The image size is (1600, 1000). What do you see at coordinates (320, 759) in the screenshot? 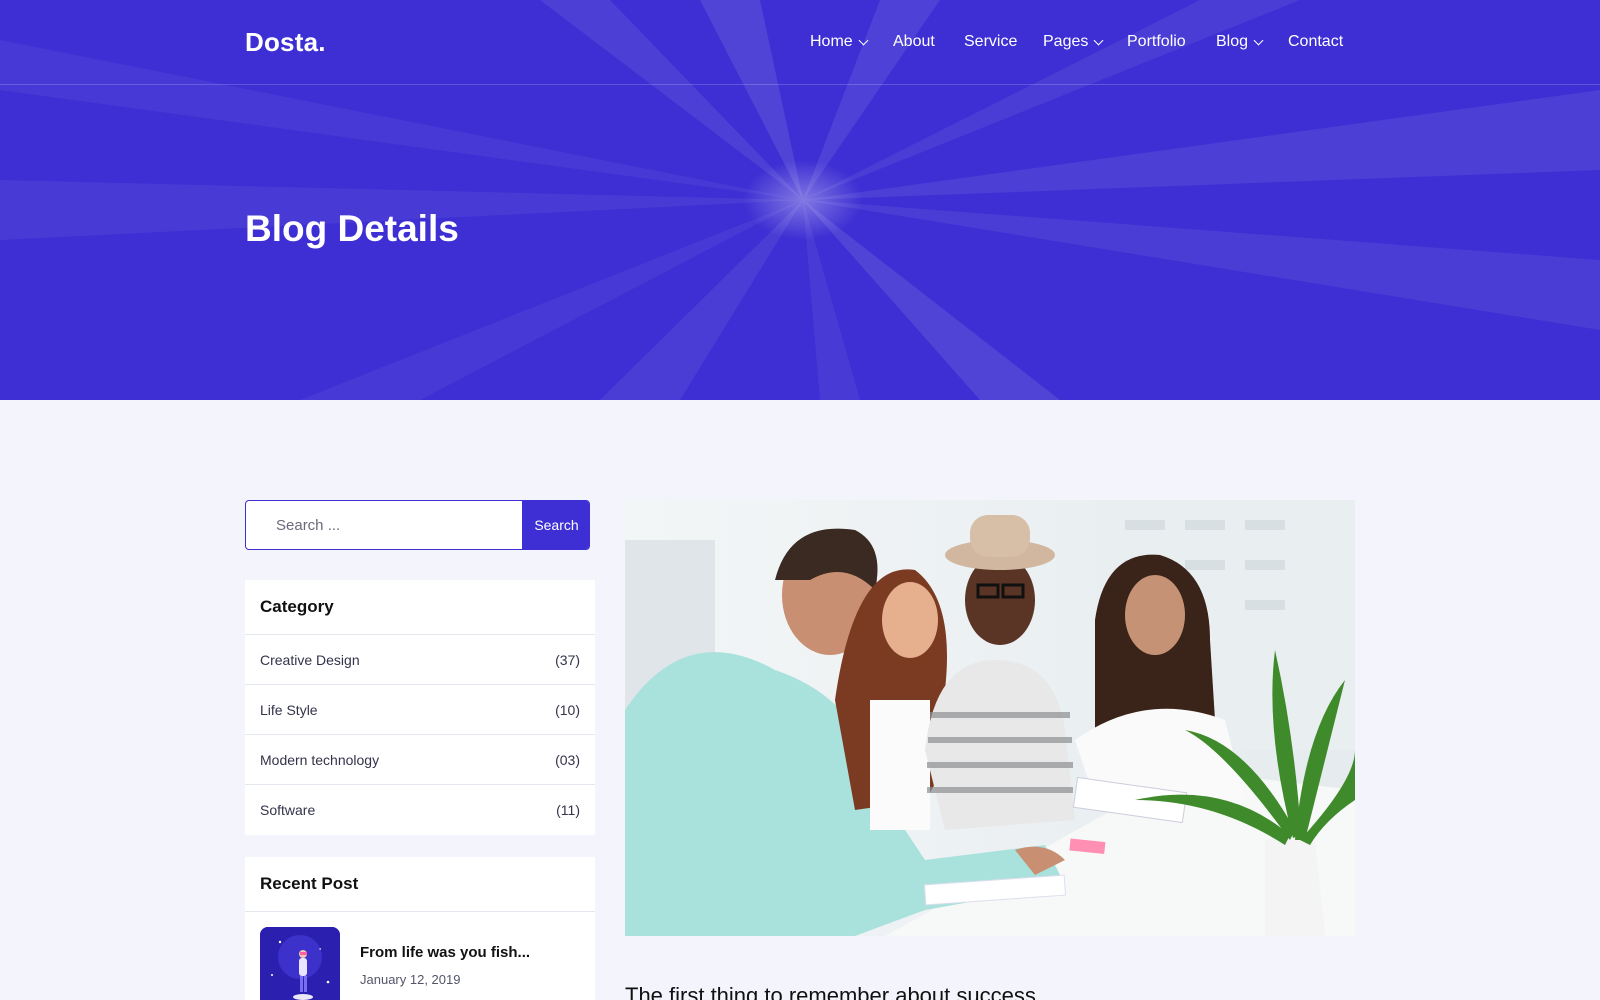
I see `category-label: Modern technology` at bounding box center [320, 759].